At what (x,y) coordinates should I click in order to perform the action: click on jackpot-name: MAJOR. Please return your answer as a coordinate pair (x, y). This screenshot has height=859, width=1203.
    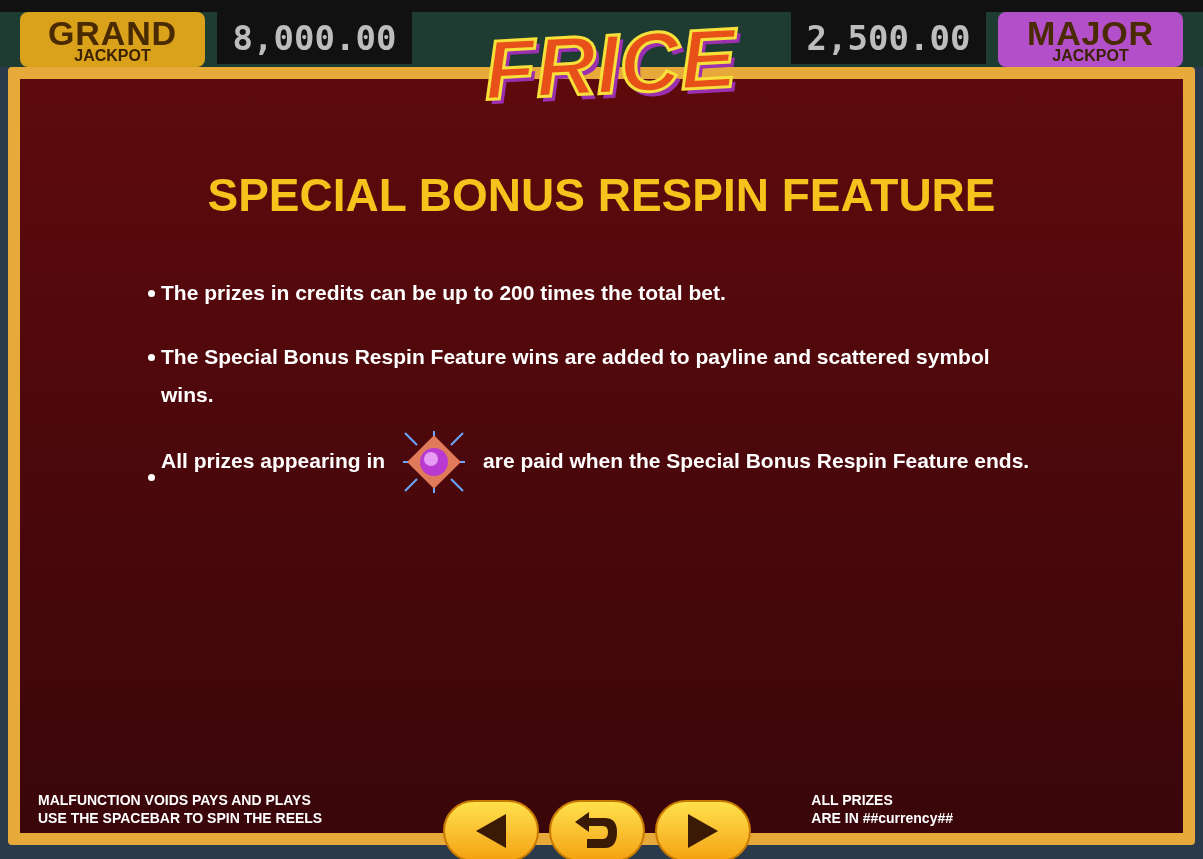
    Looking at the image, I should click on (1090, 33).